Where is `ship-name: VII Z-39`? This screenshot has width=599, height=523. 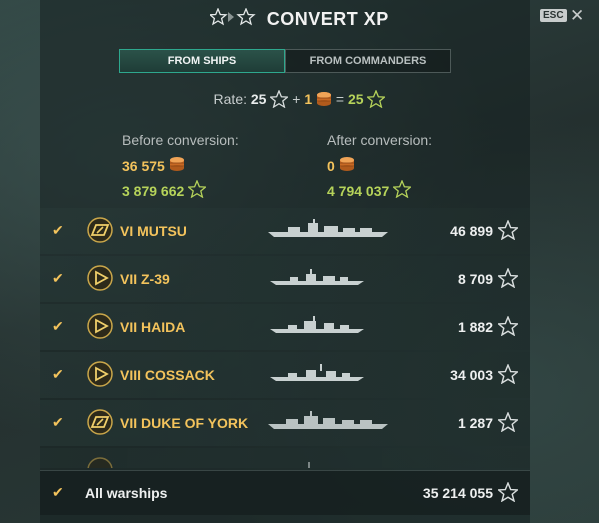 ship-name: VII Z-39 is located at coordinates (145, 279).